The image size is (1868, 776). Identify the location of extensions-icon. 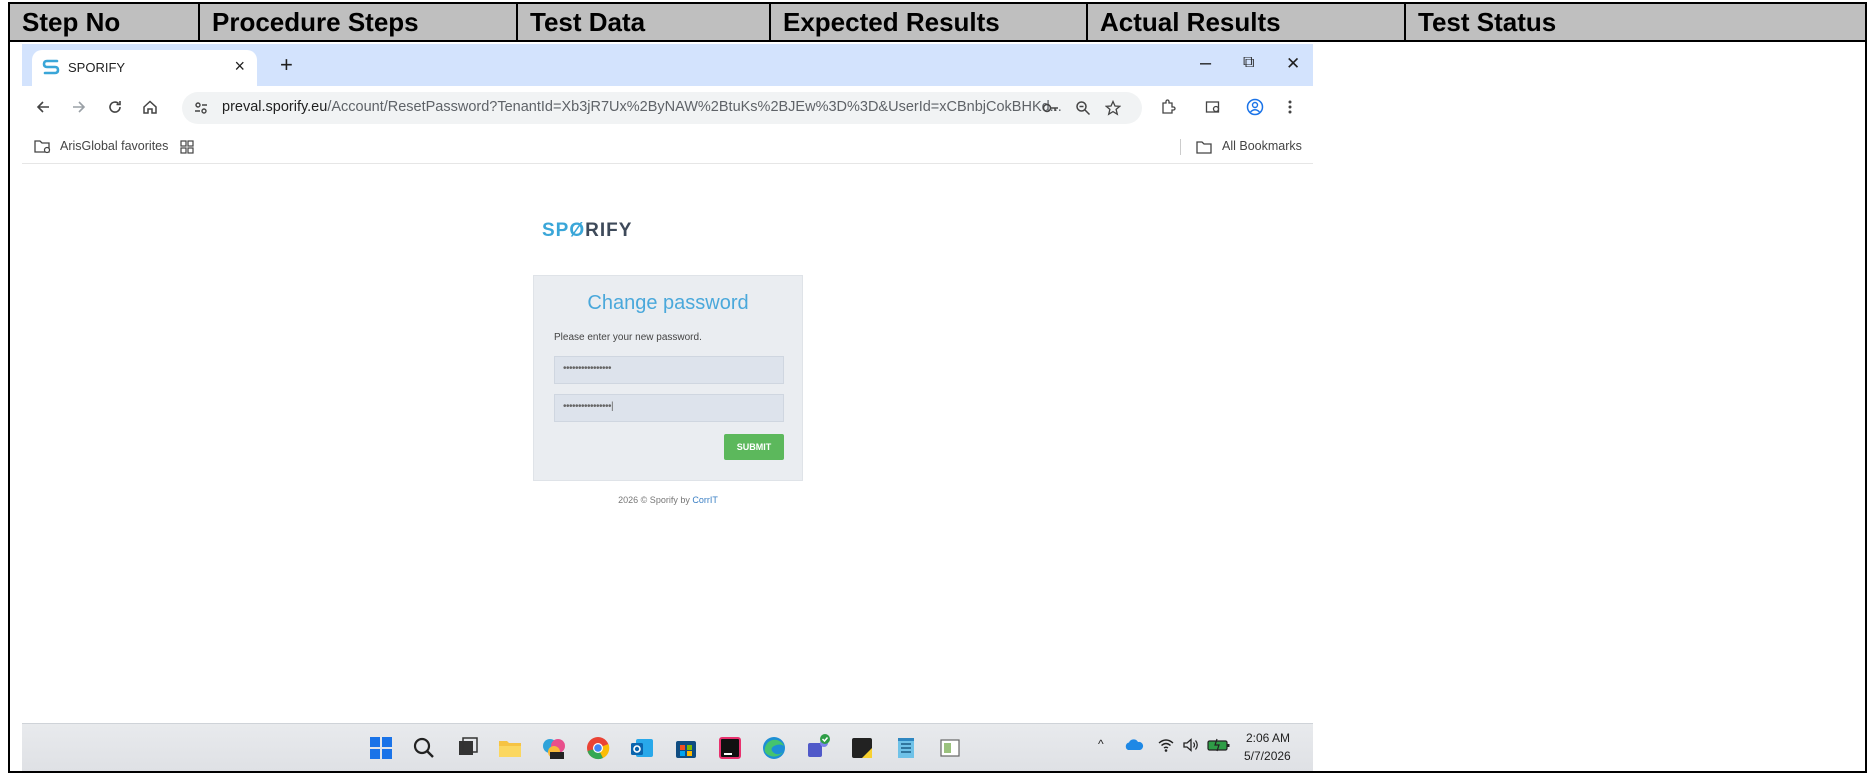
(1168, 107).